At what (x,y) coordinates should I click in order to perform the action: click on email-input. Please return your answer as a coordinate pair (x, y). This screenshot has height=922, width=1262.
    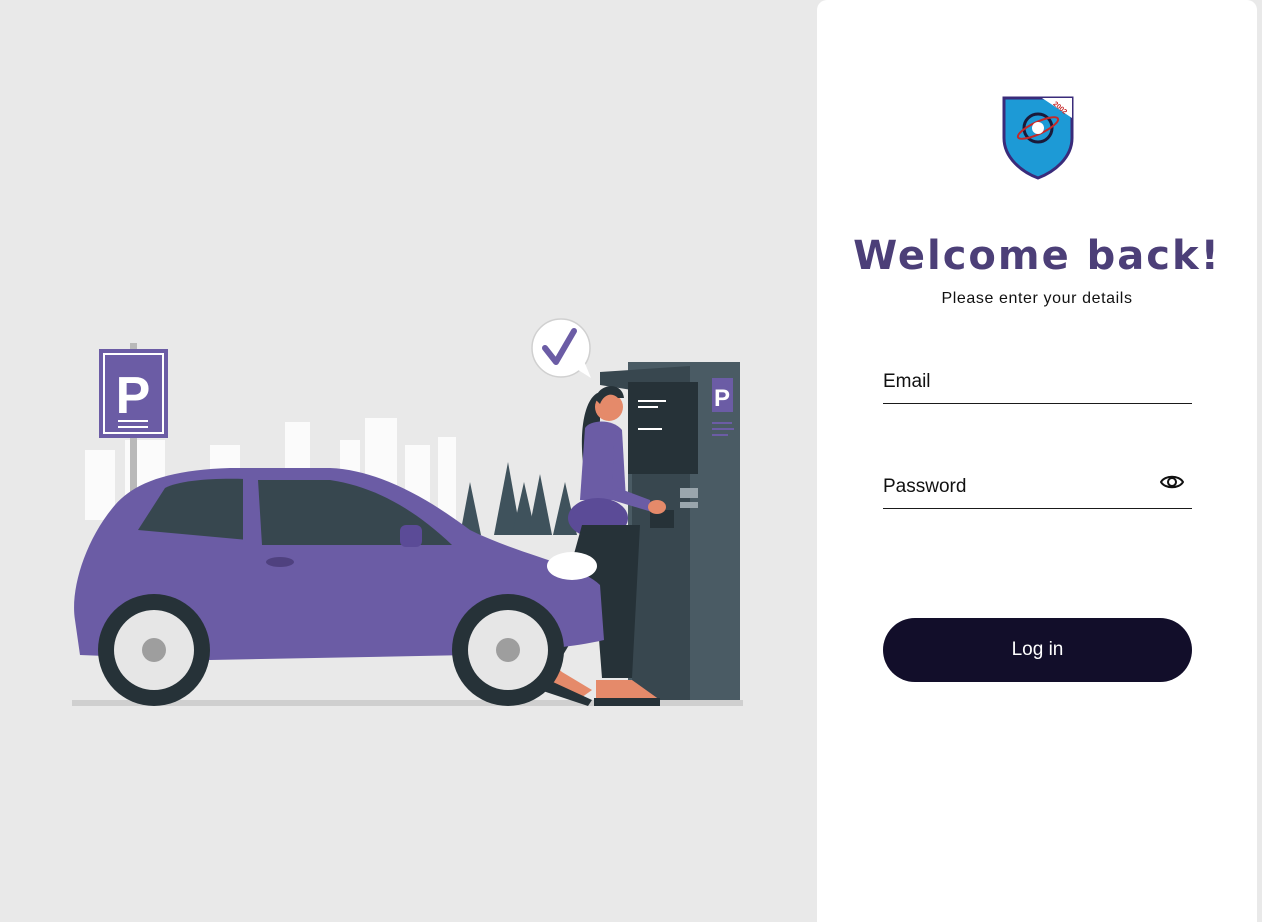
    Looking at the image, I should click on (1018, 382).